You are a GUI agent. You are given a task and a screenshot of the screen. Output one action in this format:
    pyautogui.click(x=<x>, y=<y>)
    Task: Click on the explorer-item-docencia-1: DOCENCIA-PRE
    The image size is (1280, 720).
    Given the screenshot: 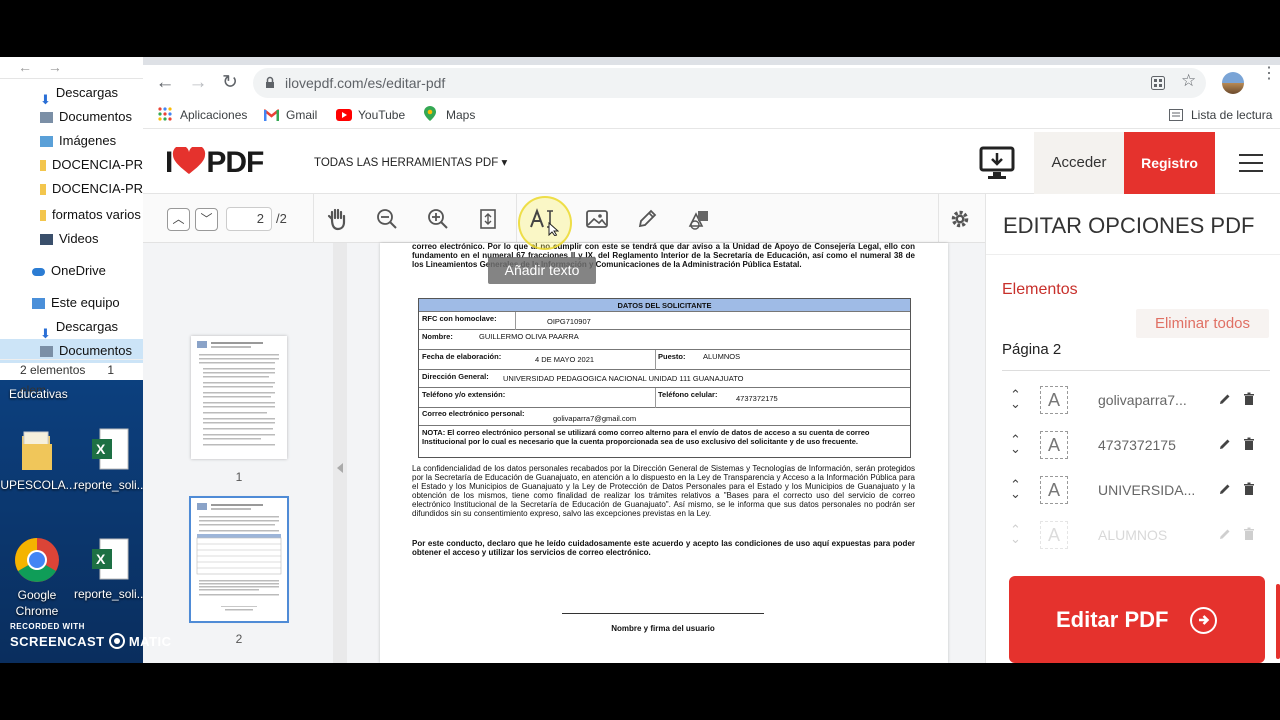 What is the action you would take?
    pyautogui.click(x=71, y=165)
    